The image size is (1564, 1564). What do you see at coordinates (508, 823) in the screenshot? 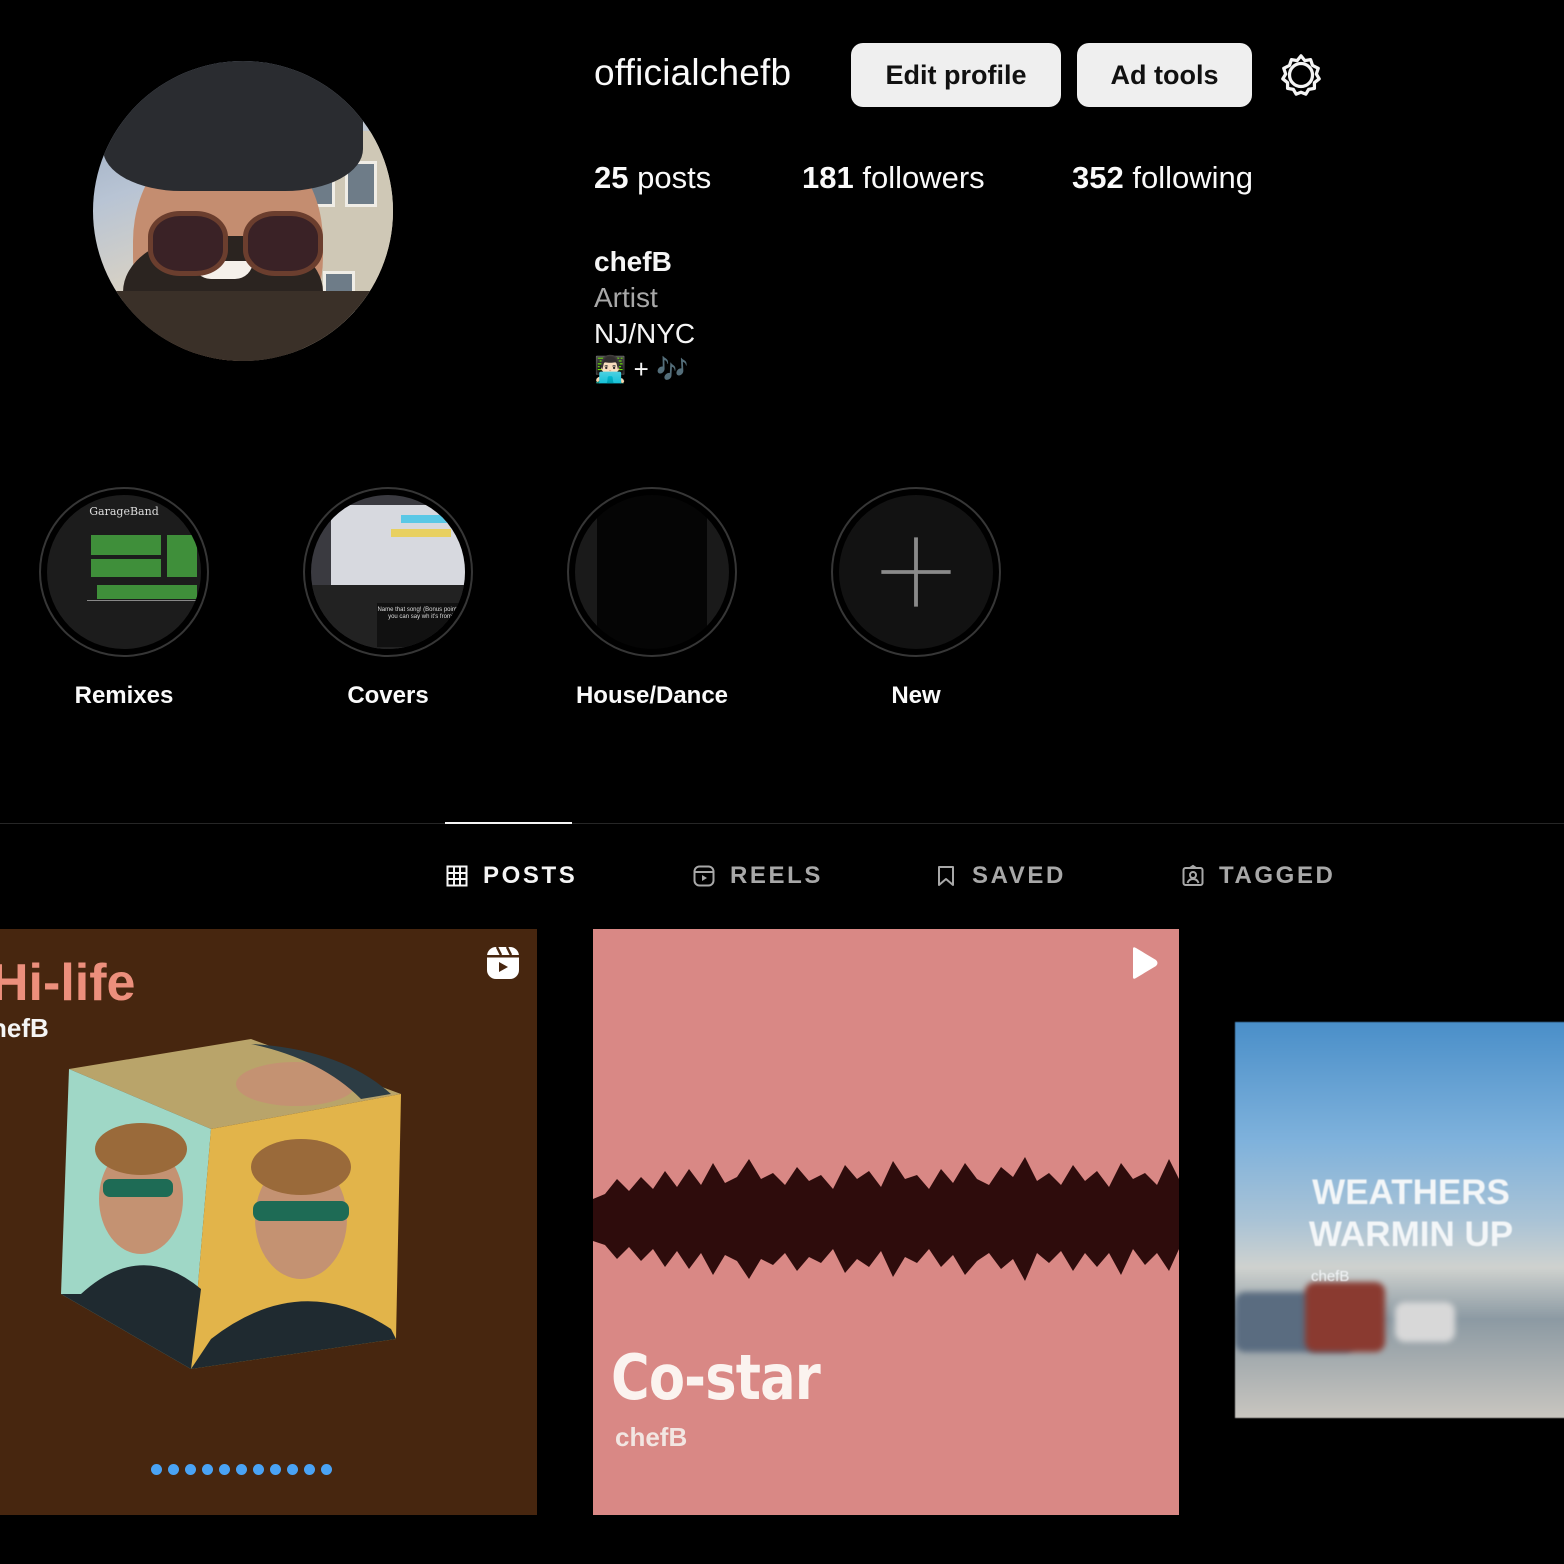
I see `active-tab-indicator` at bounding box center [508, 823].